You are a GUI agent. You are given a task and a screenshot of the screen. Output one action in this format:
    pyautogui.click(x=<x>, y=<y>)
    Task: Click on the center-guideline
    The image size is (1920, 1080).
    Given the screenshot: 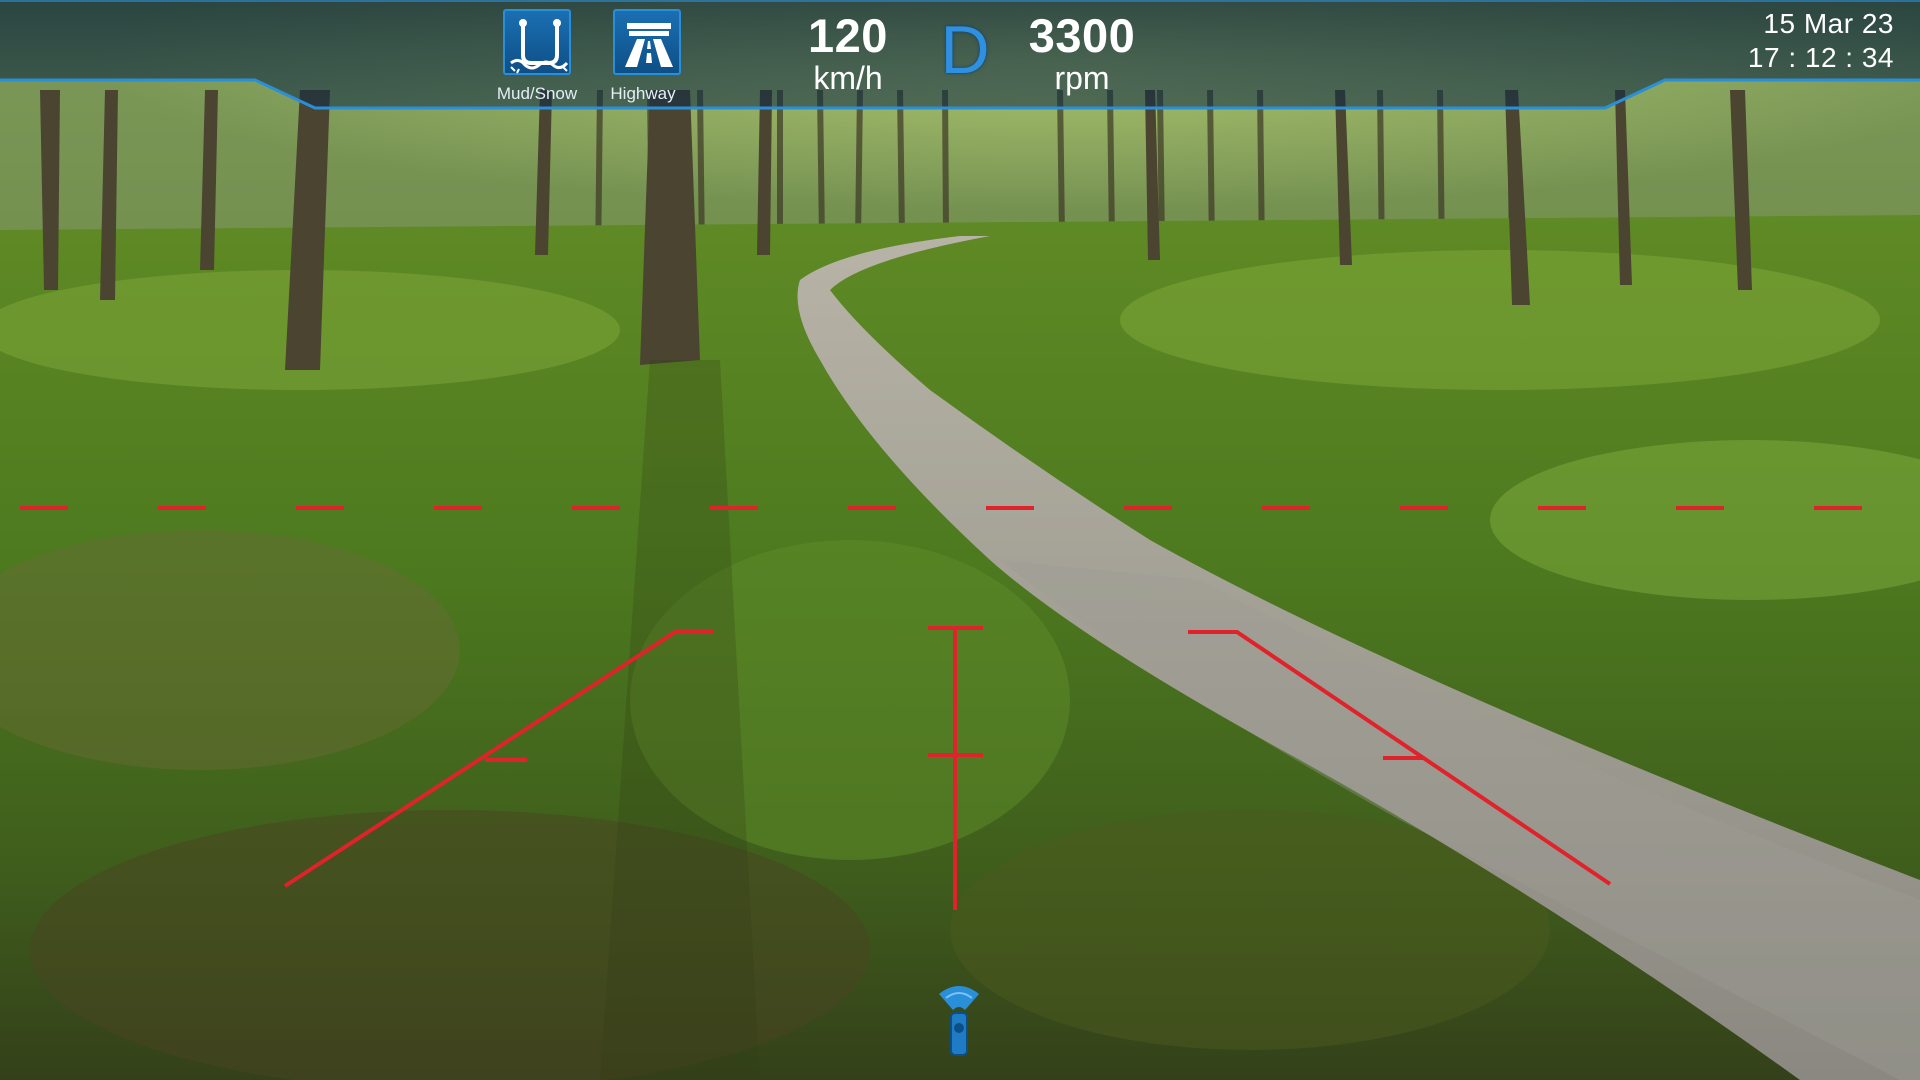 What is the action you would take?
    pyautogui.click(x=955, y=768)
    